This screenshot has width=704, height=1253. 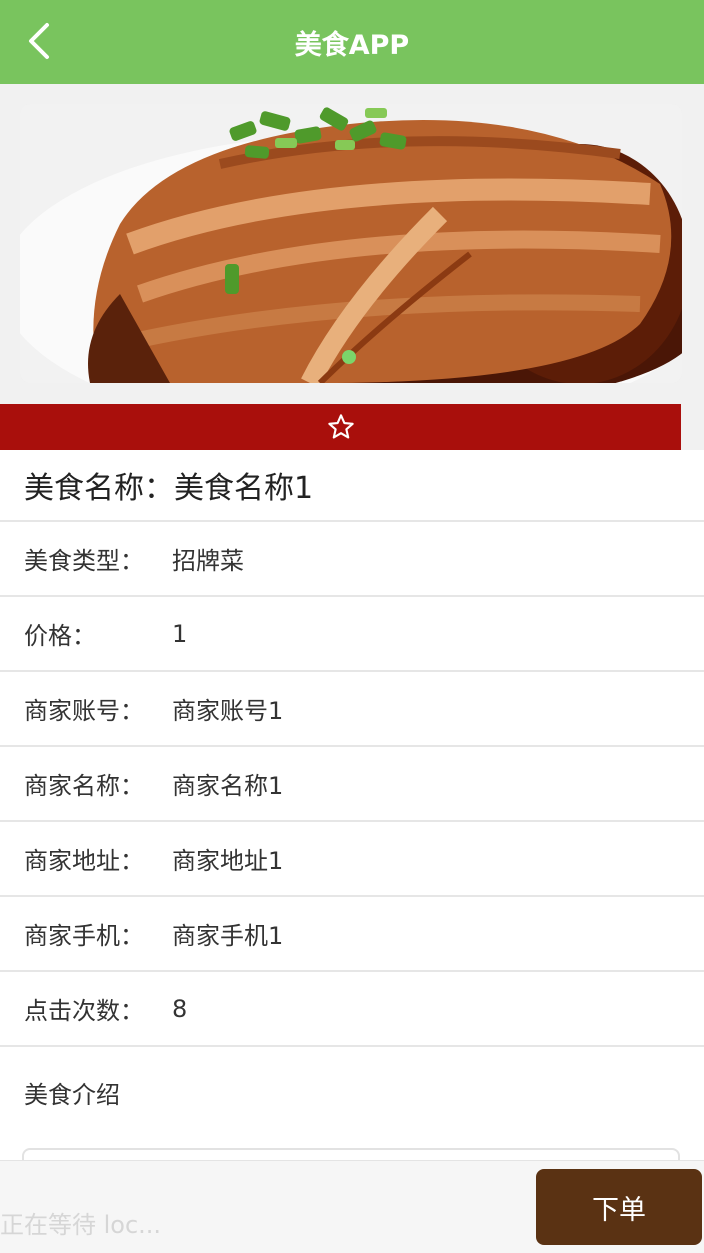 I want to click on chevron-left-icon, so click(x=39, y=41).